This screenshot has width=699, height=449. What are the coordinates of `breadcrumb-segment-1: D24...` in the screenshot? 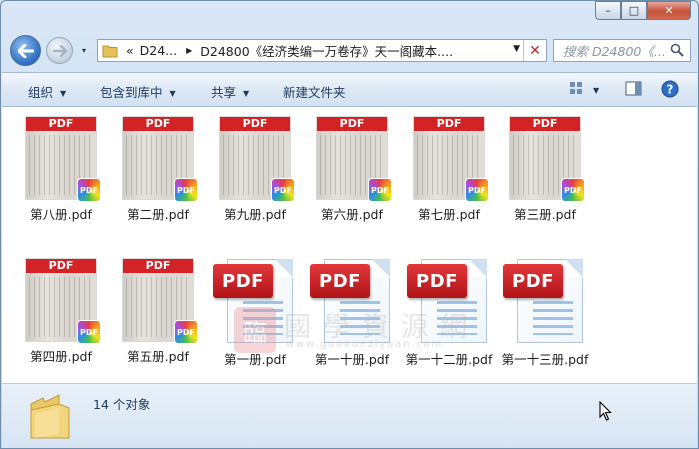 It's located at (158, 50).